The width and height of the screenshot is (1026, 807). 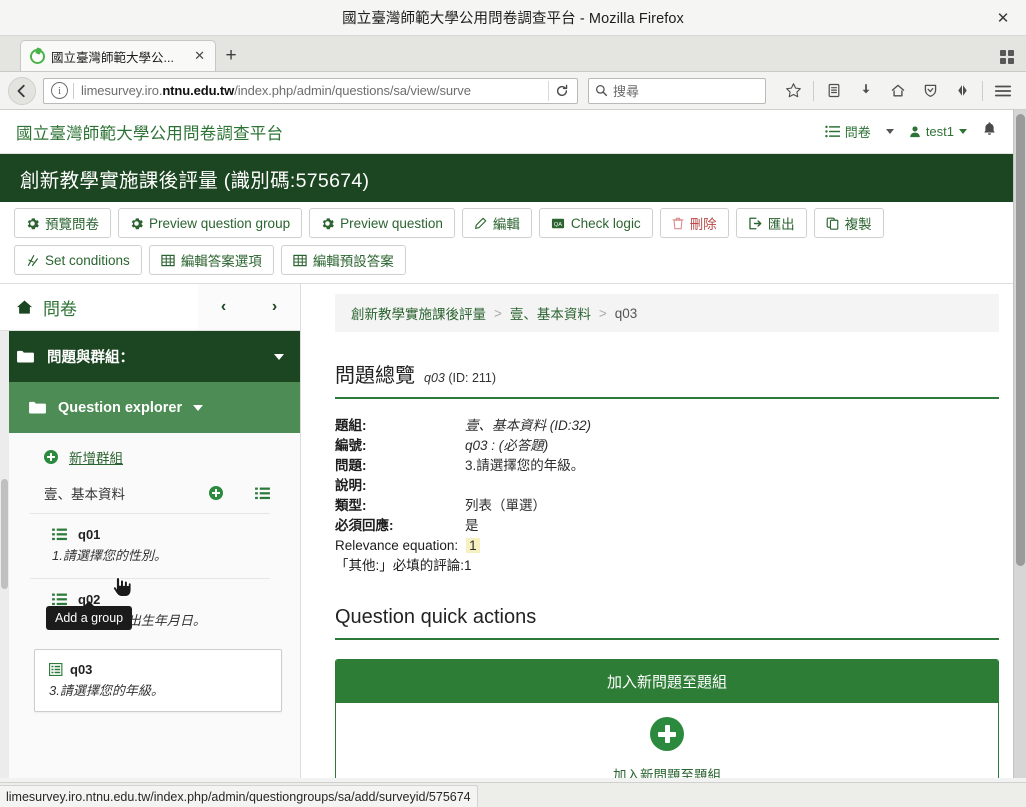 What do you see at coordinates (938, 131) in the screenshot?
I see `user-menu: test1` at bounding box center [938, 131].